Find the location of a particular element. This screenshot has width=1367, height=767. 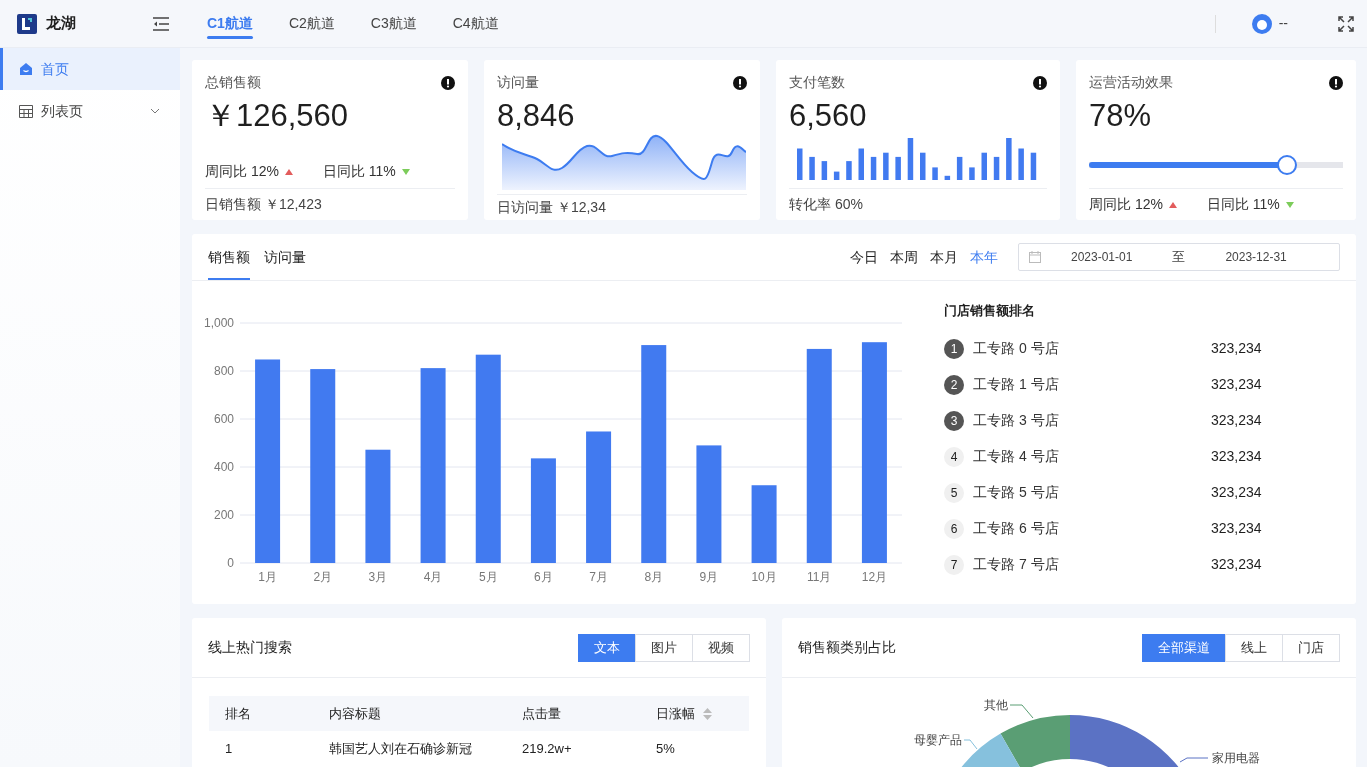

stat-value: 6,560 is located at coordinates (828, 116).